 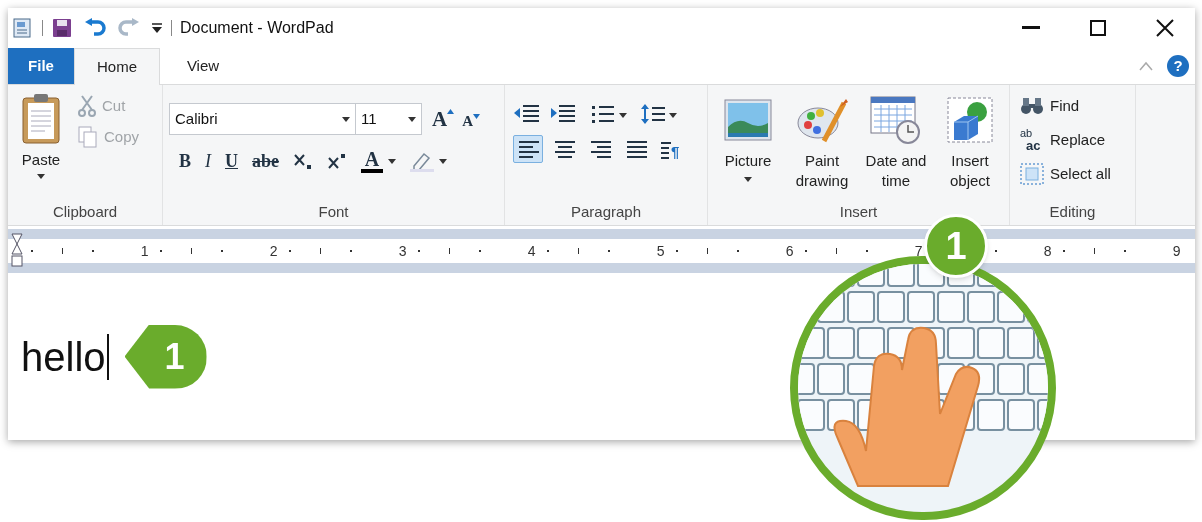 I want to click on decrease-indent-icon, so click(x=527, y=114).